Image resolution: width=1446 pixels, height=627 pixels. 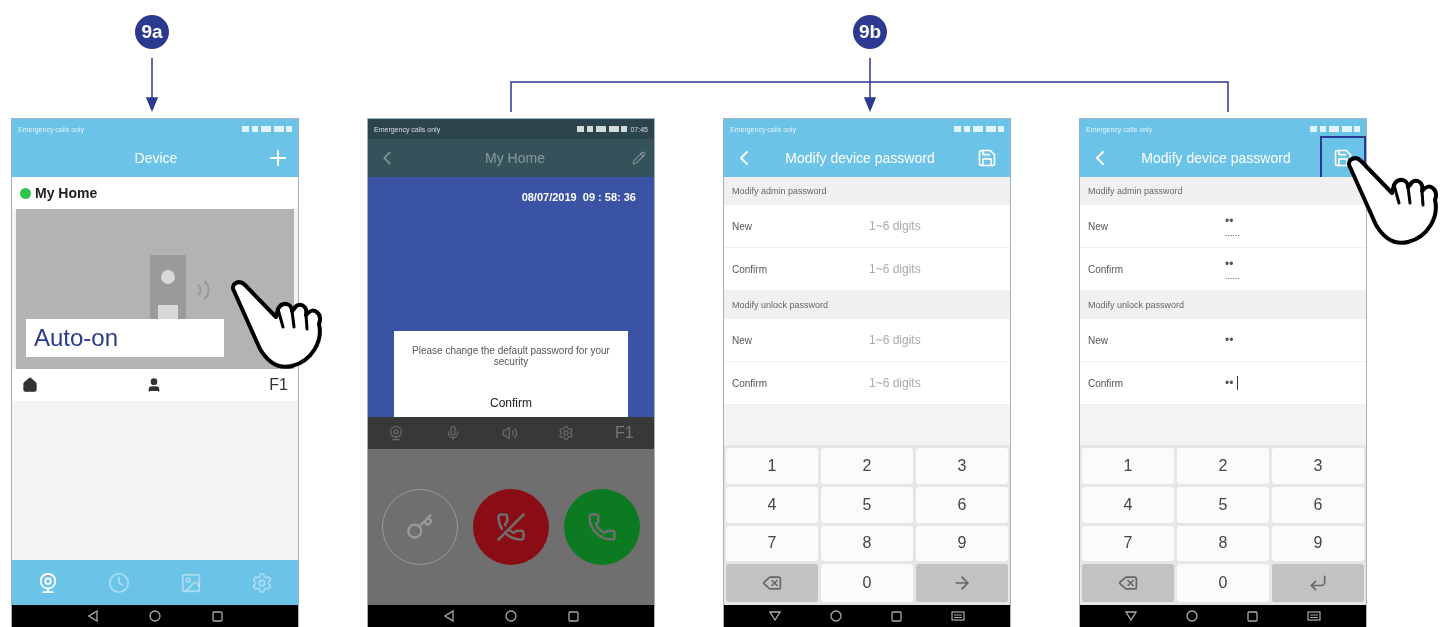 What do you see at coordinates (396, 433) in the screenshot?
I see `camera-icon` at bounding box center [396, 433].